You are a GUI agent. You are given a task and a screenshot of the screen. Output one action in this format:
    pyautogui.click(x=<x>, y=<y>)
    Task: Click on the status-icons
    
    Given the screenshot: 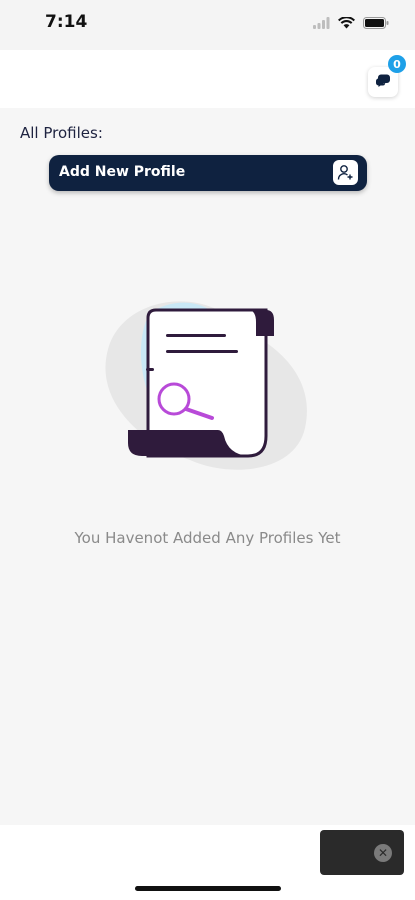 What is the action you would take?
    pyautogui.click(x=351, y=23)
    